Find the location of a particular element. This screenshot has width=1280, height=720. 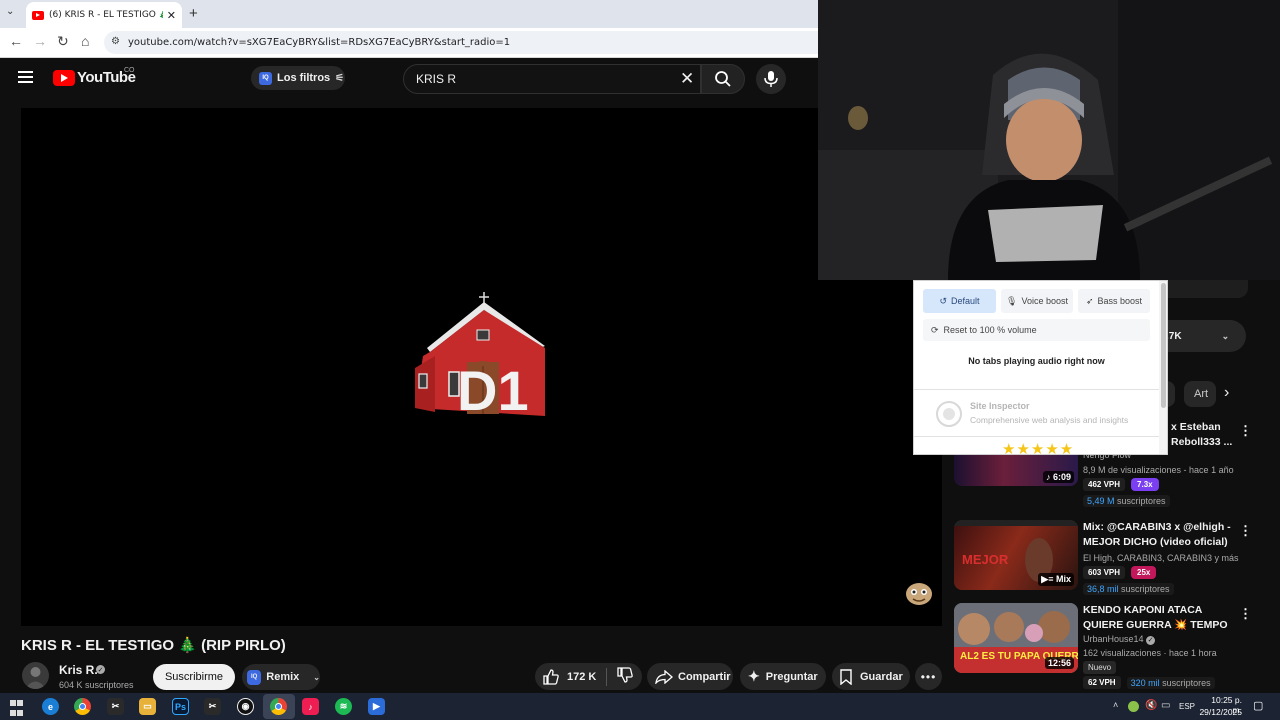

search-icon is located at coordinates (723, 79).